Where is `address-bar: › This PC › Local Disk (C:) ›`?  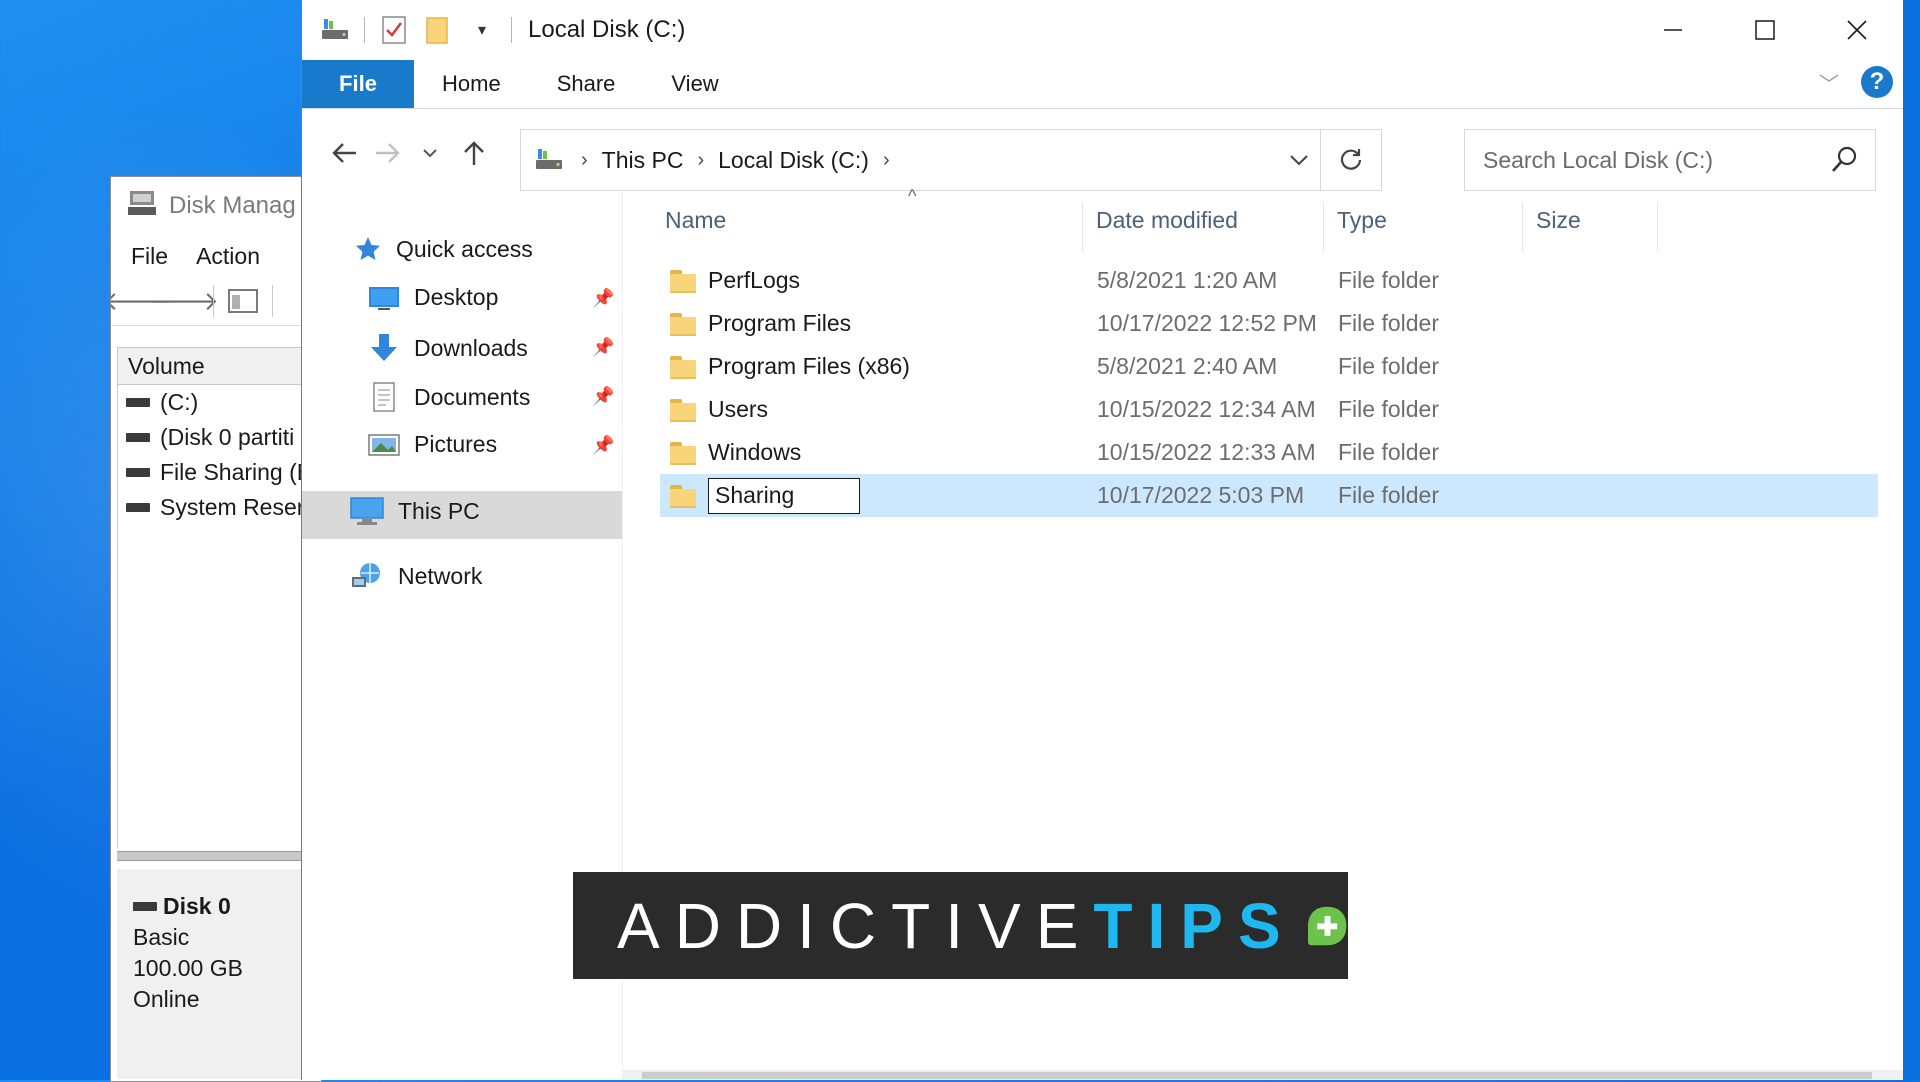
address-bar: › This PC › Local Disk (C:) › is located at coordinates (951, 160).